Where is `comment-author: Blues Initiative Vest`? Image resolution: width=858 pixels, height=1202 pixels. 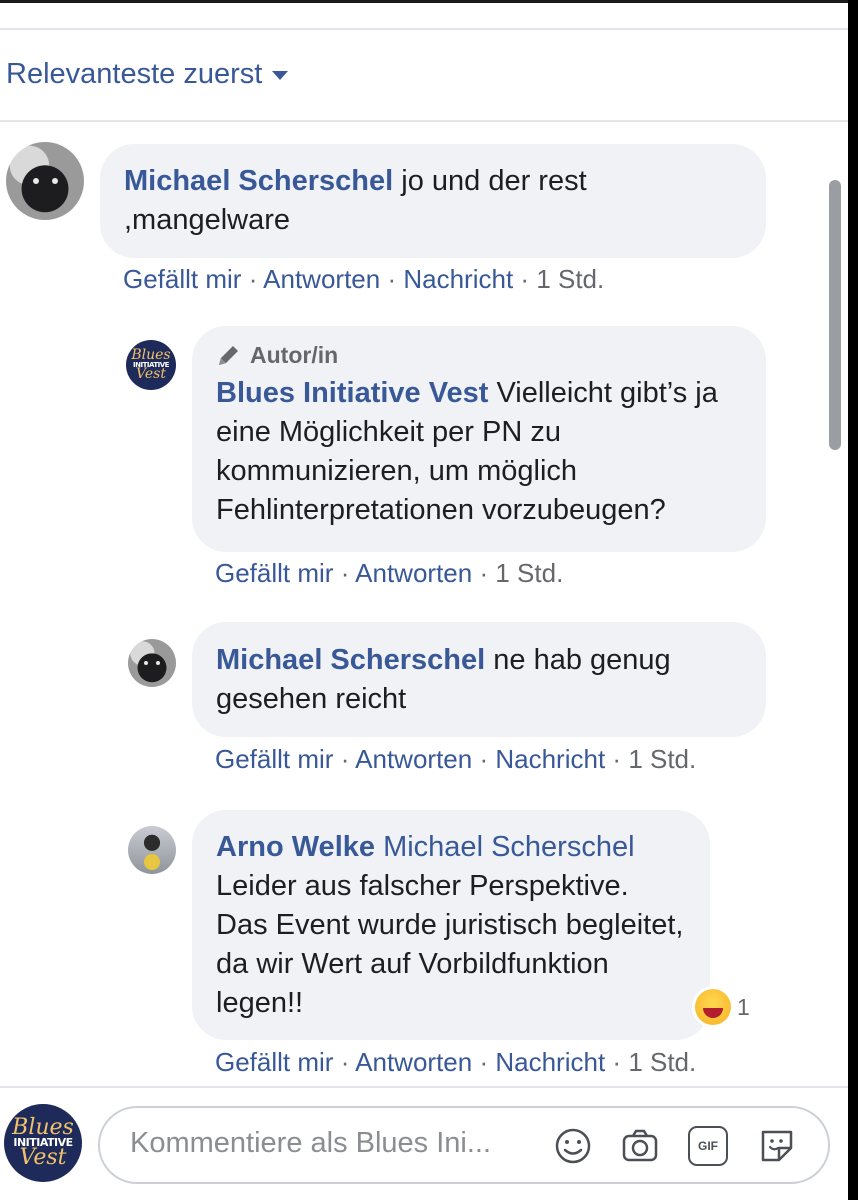 comment-author: Blues Initiative Vest is located at coordinates (352, 393).